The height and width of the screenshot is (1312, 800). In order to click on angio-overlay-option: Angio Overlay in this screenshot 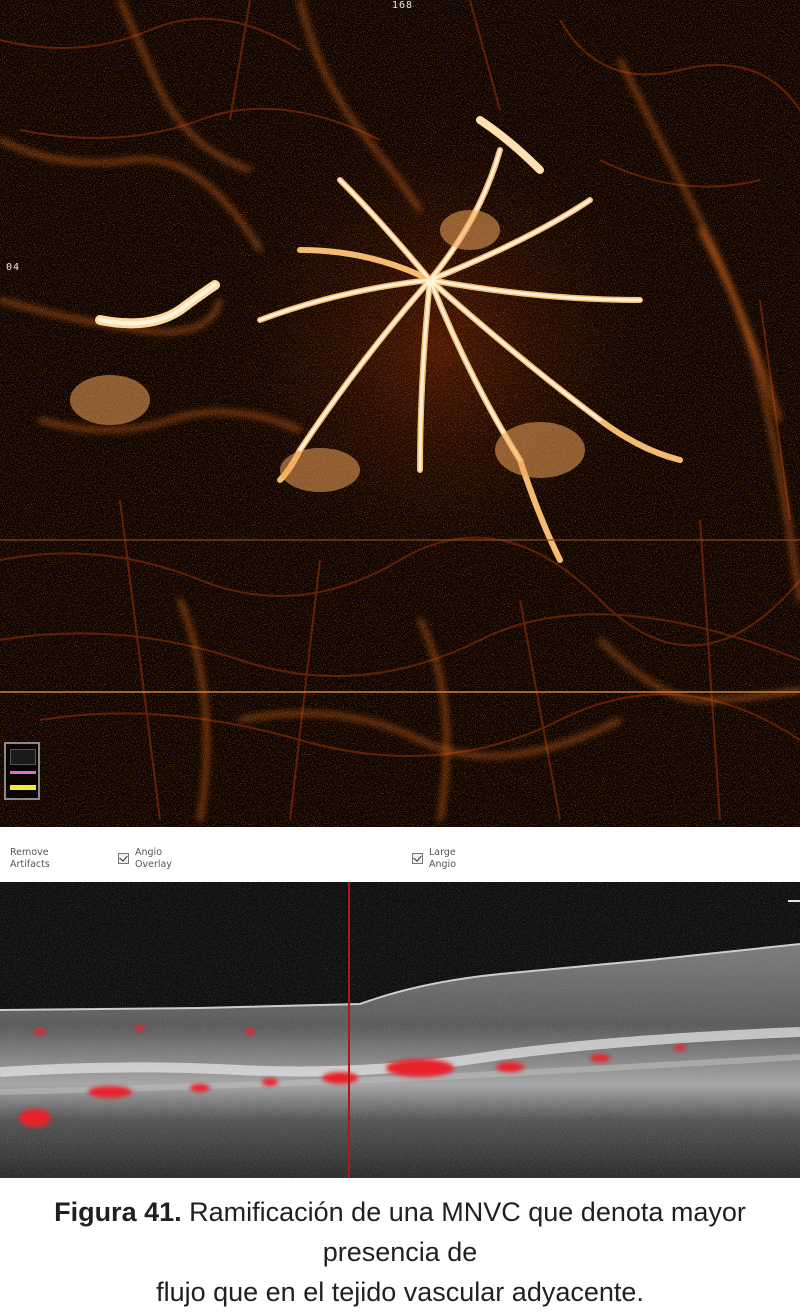, I will do `click(145, 859)`.